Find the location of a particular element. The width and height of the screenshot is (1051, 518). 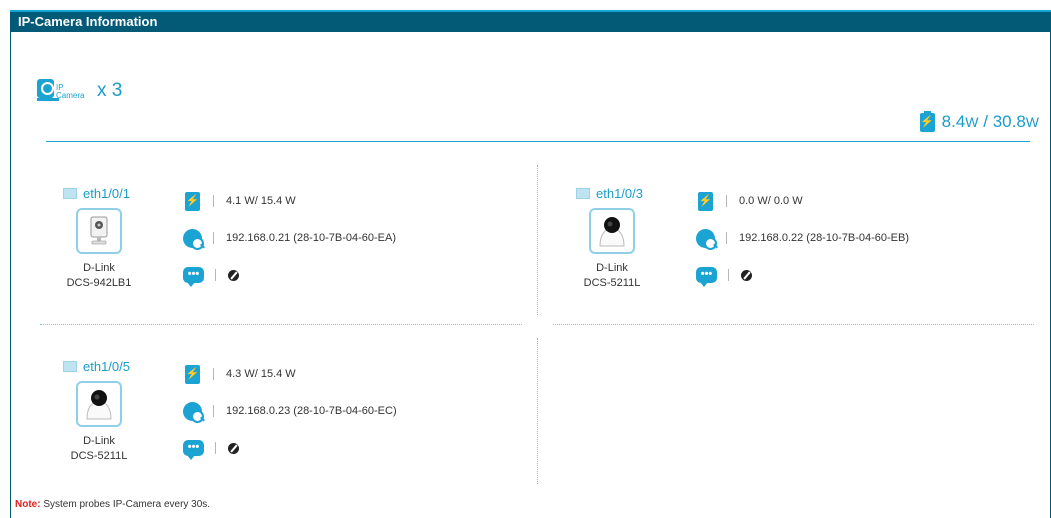

power-value: 4.3 W/ 15.4 W is located at coordinates (261, 374).